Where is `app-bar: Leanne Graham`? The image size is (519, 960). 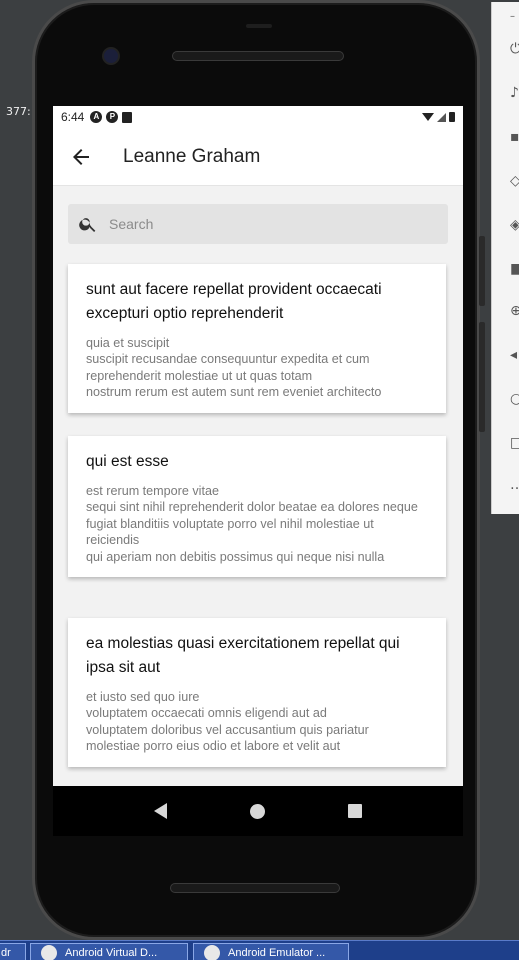 app-bar: Leanne Graham is located at coordinates (258, 157).